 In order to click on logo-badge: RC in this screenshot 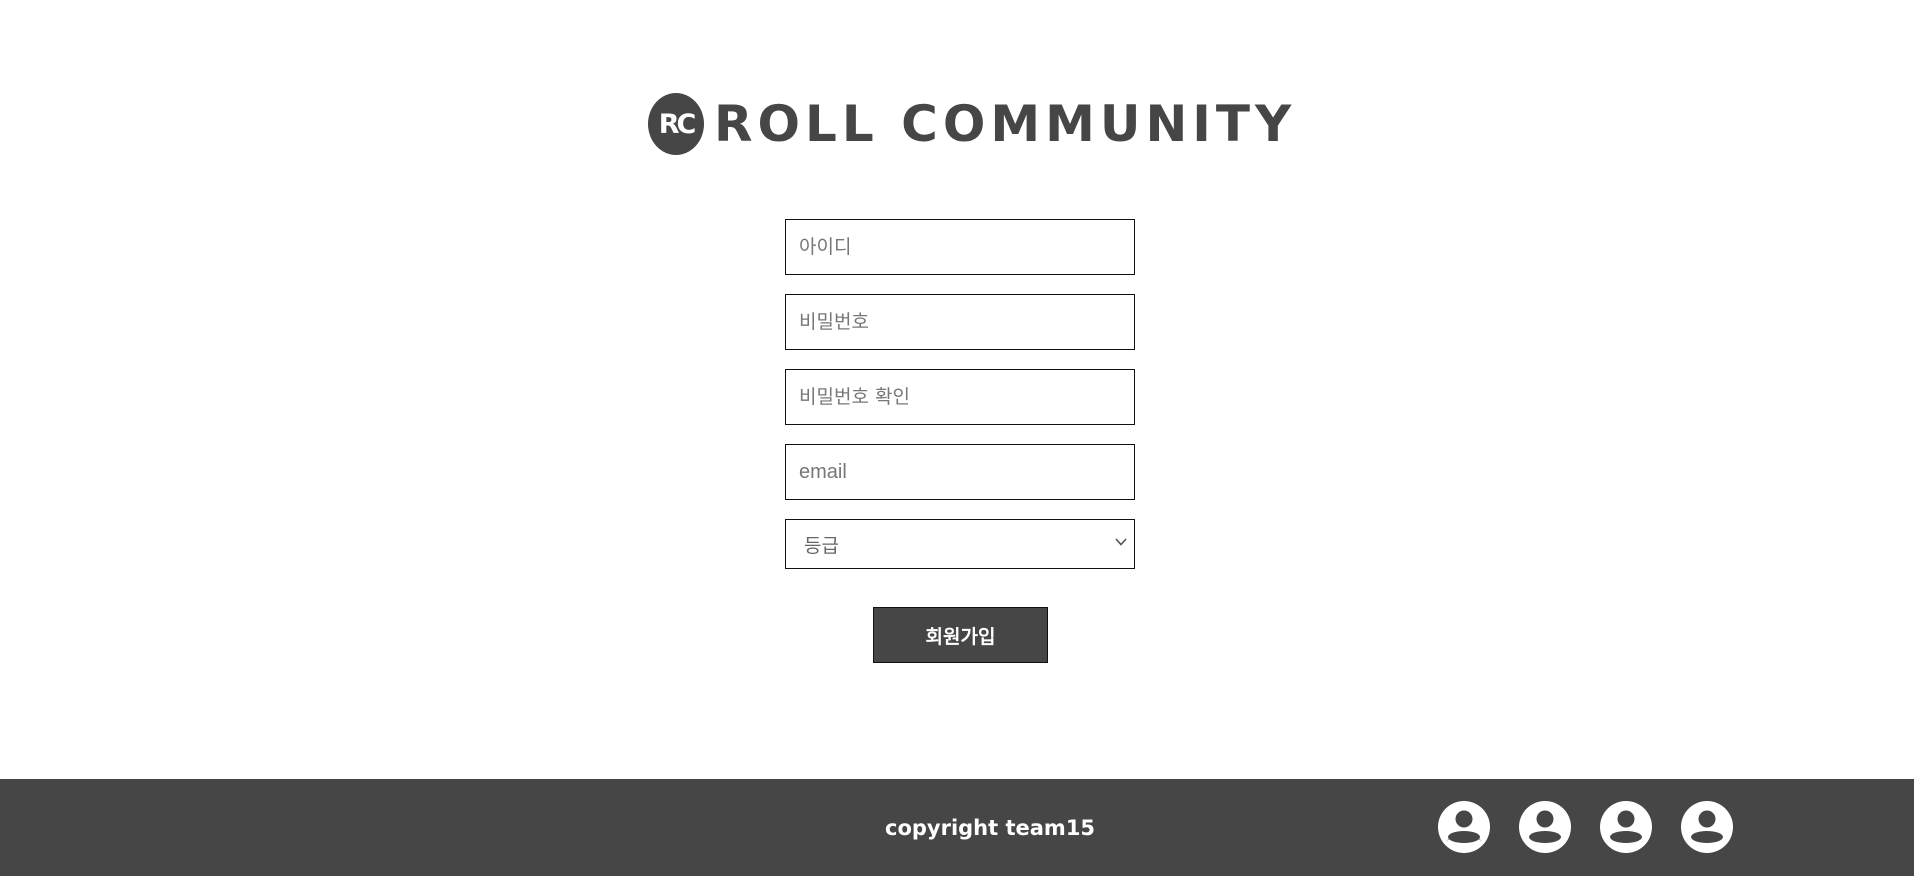, I will do `click(676, 124)`.